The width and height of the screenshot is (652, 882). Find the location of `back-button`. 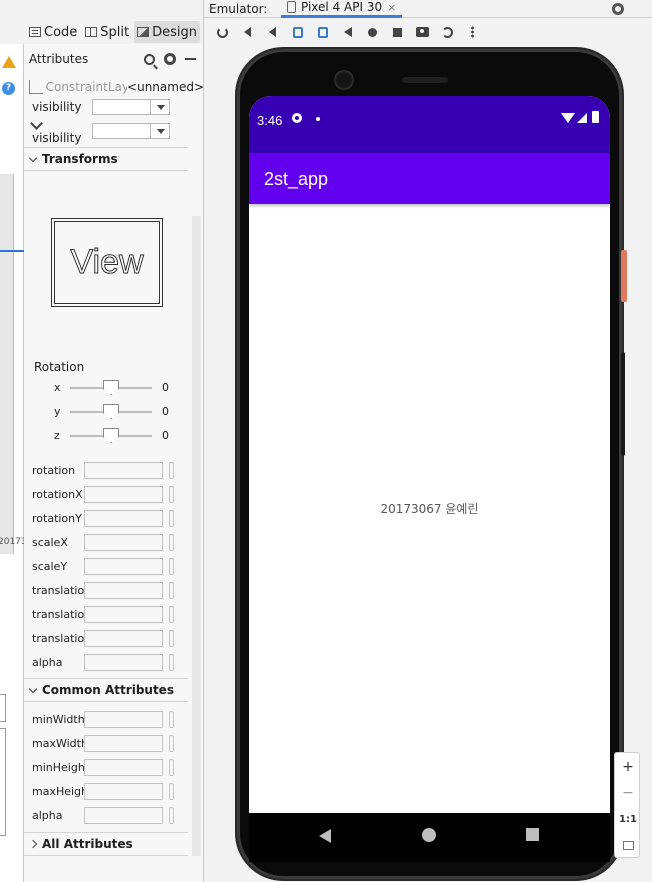

back-button is located at coordinates (347, 32).